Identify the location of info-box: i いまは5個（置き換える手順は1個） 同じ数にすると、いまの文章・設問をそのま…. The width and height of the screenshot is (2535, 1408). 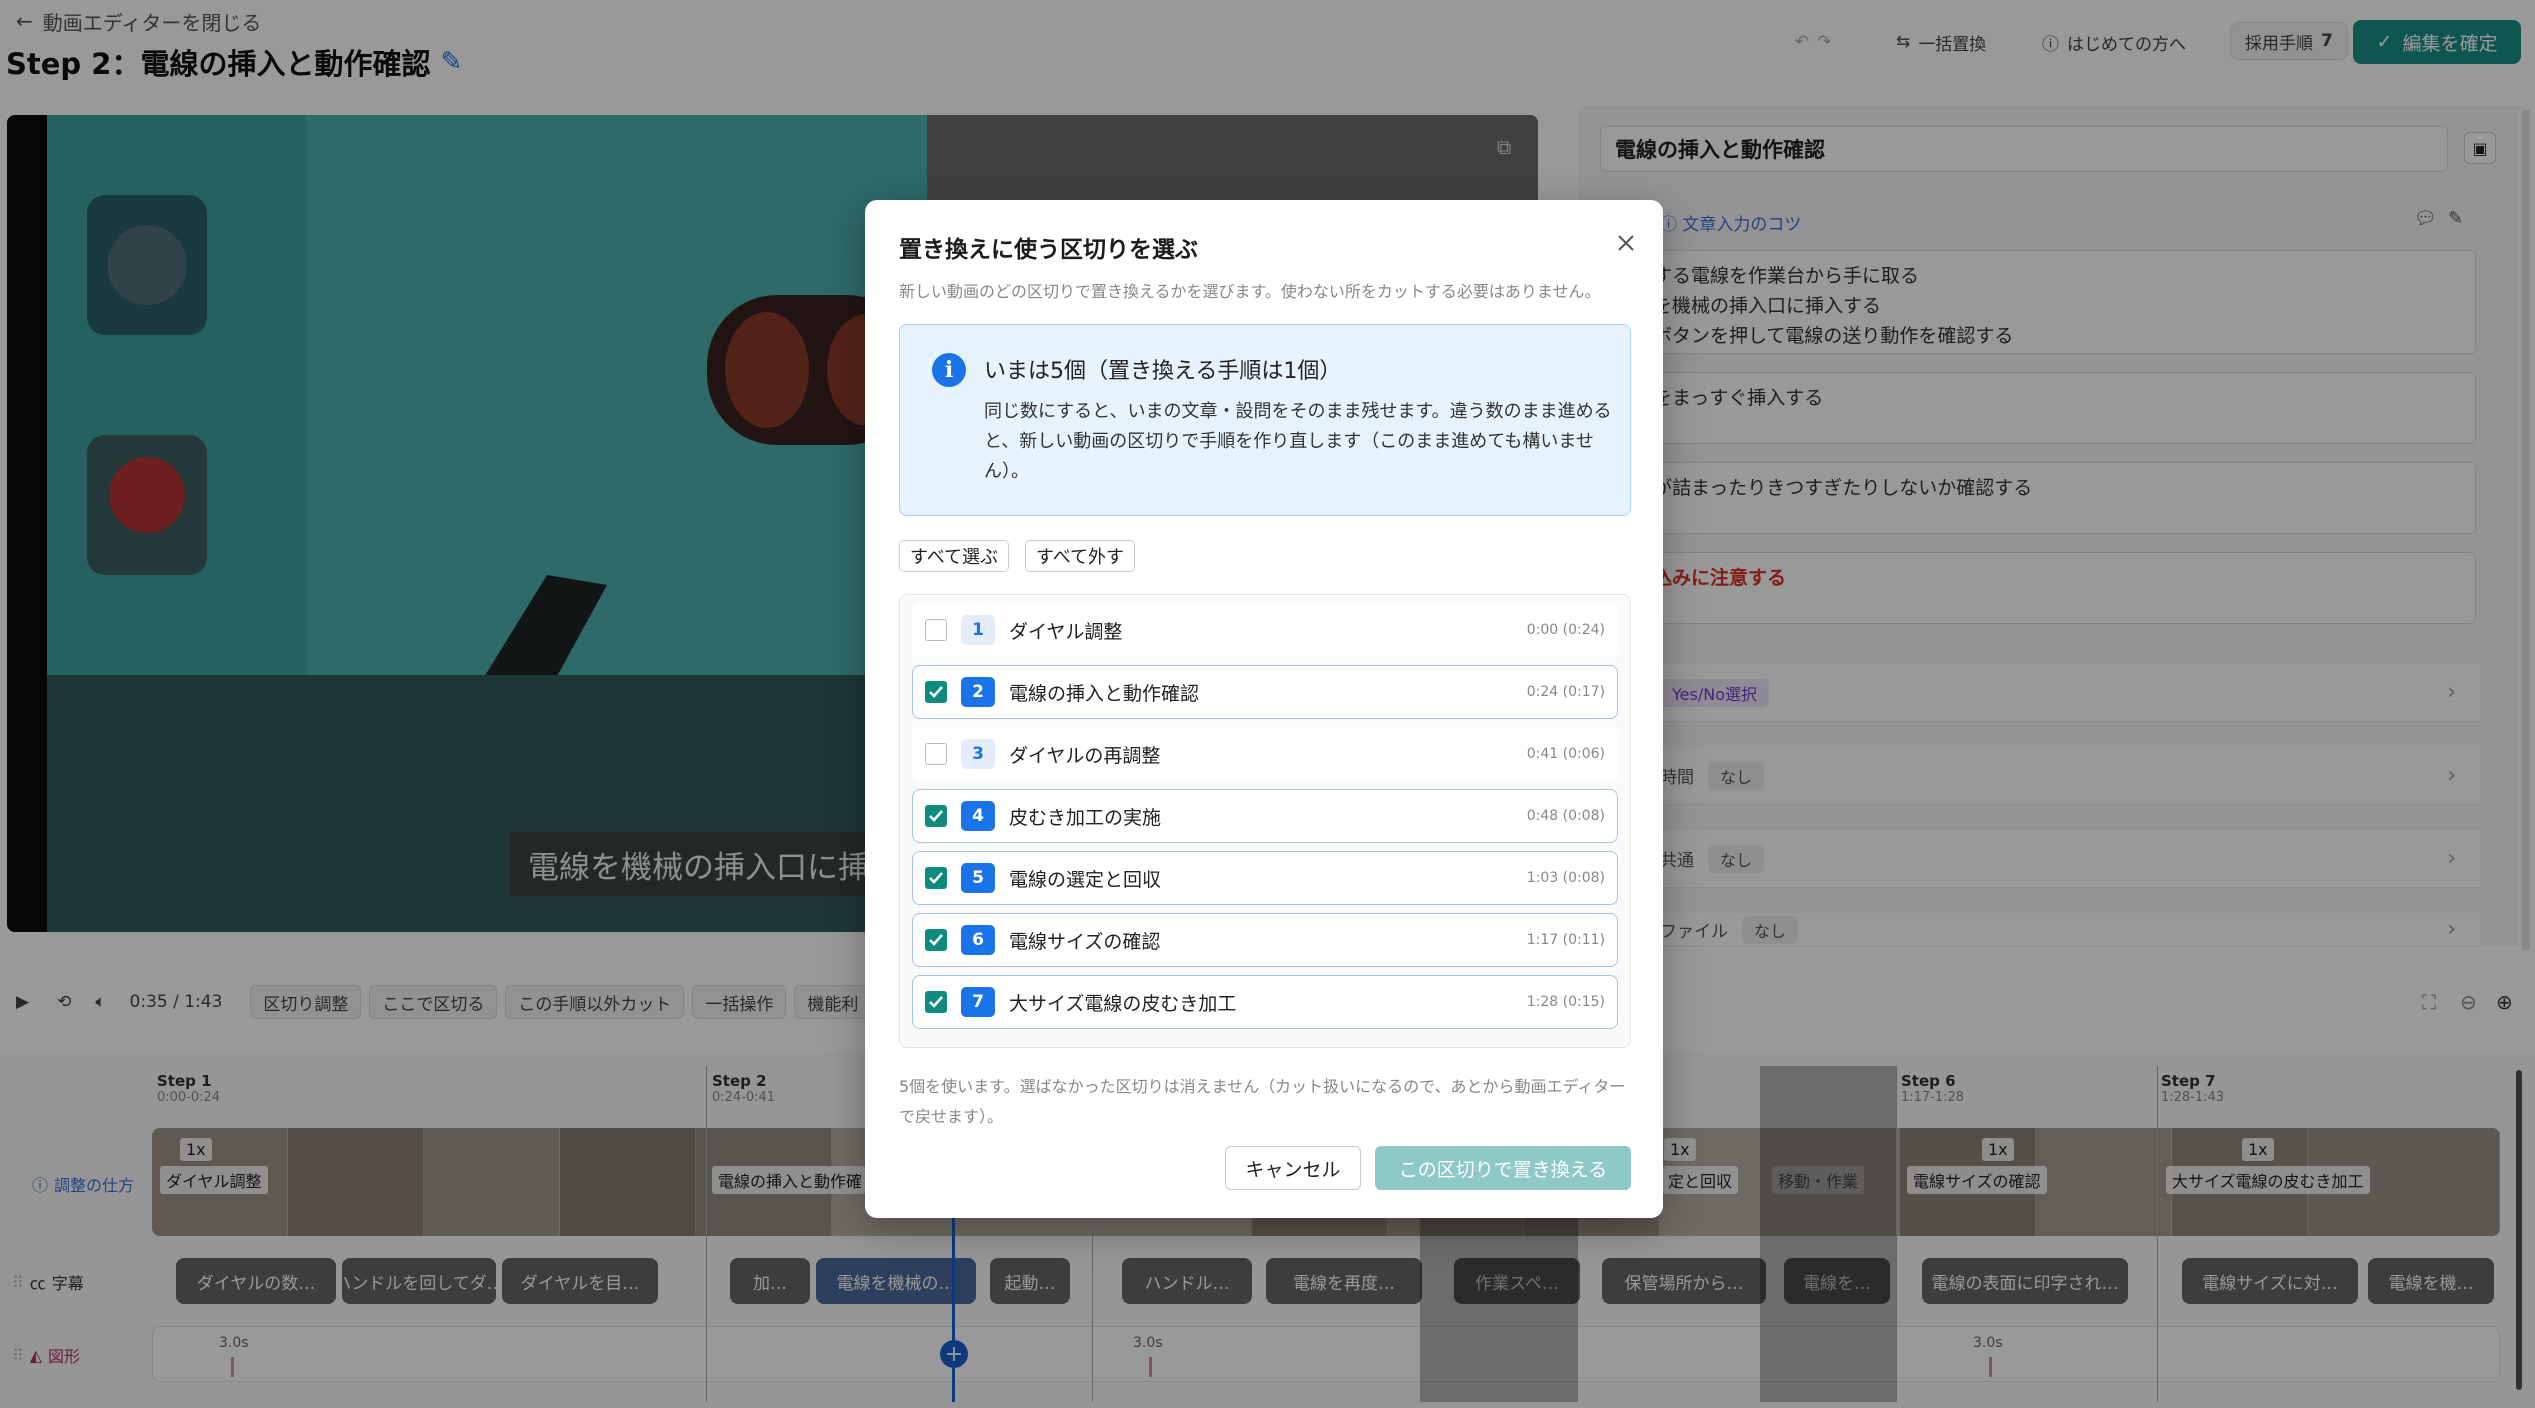
(1265, 420).